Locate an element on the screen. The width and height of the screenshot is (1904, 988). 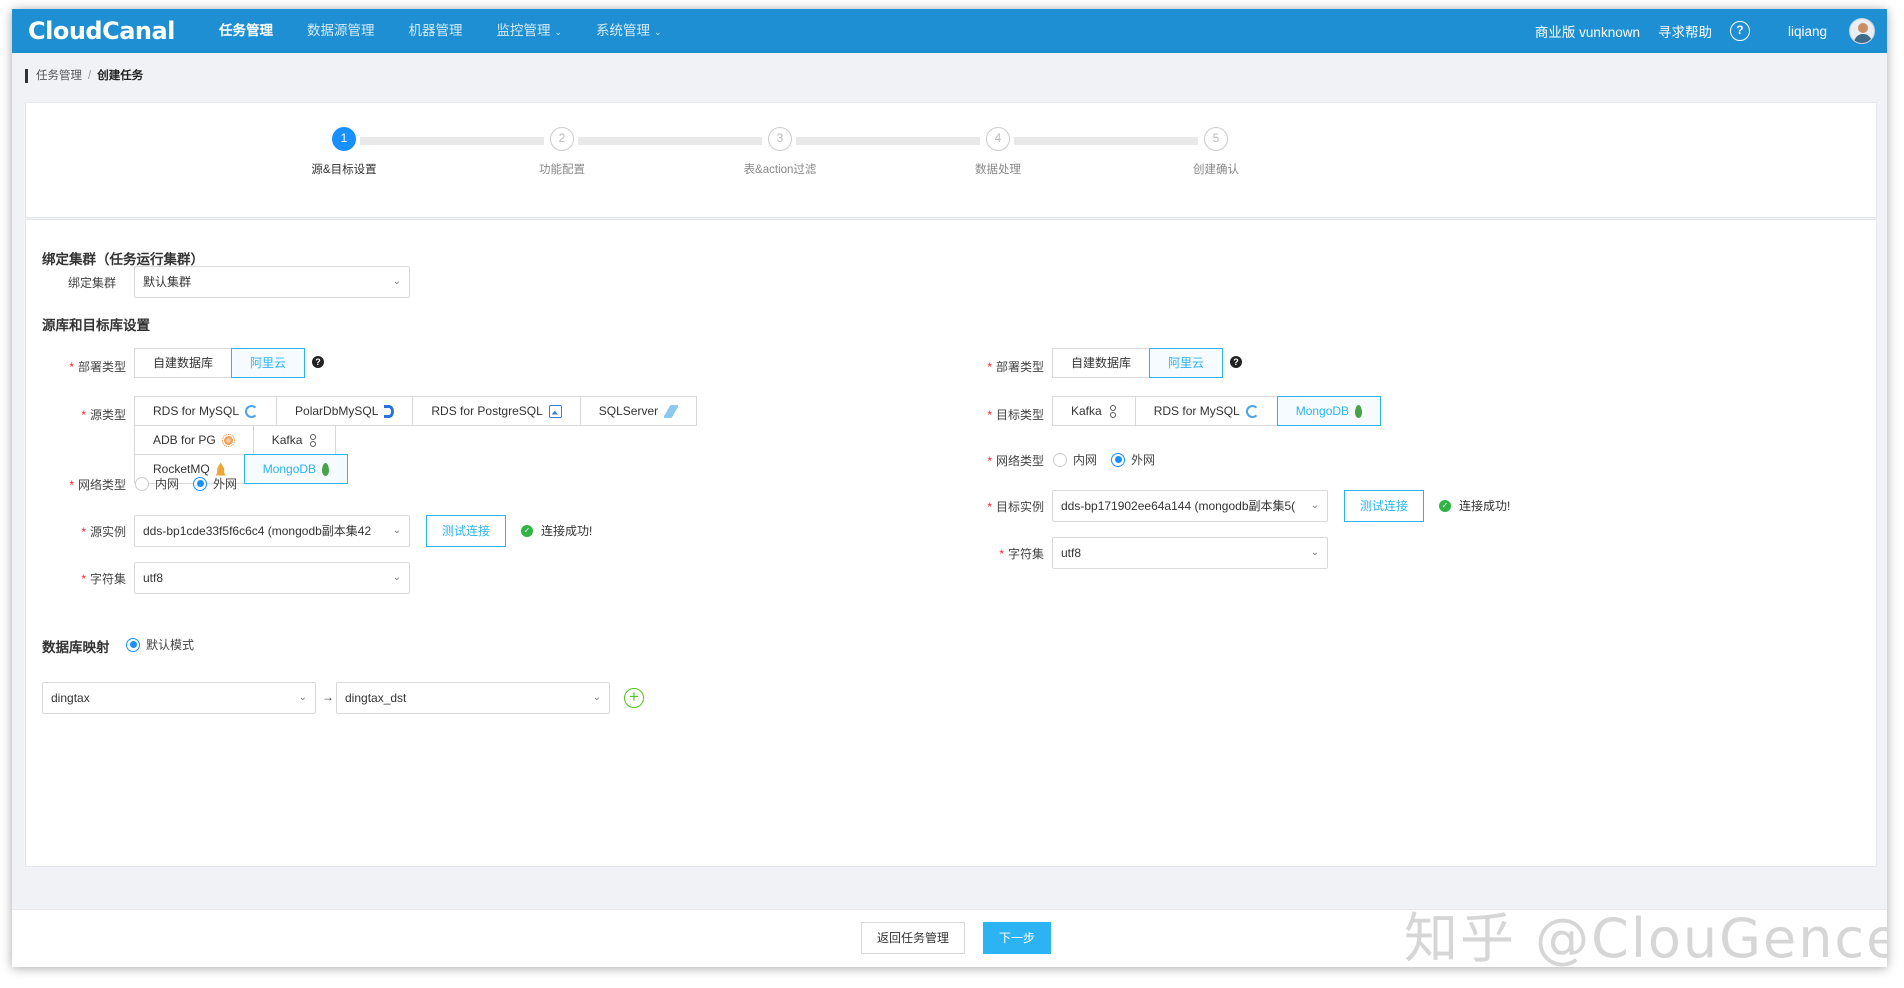
target-instance-select: dds-bp171902ee64a144 (mongodb副本集5(⌄ is located at coordinates (1190, 506).